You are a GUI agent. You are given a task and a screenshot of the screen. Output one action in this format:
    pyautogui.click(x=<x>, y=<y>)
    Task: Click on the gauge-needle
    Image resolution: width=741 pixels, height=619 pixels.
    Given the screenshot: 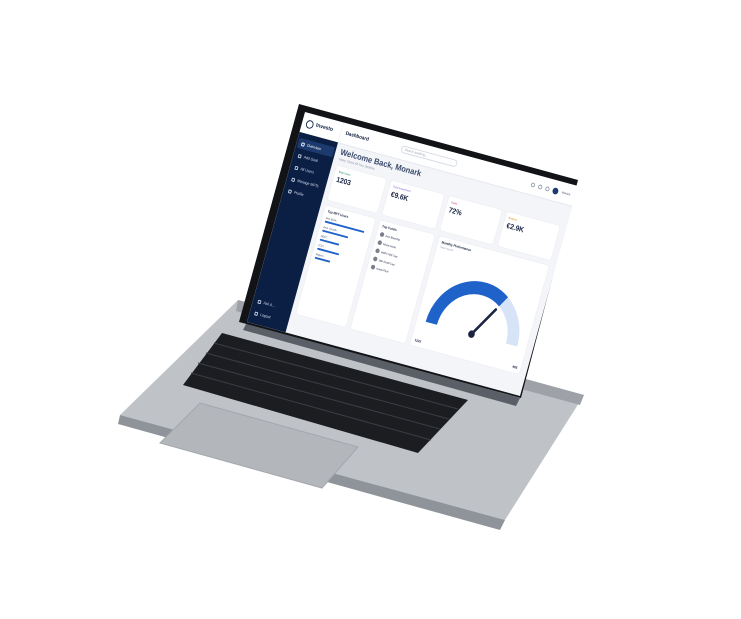 What is the action you would take?
    pyautogui.click(x=484, y=322)
    